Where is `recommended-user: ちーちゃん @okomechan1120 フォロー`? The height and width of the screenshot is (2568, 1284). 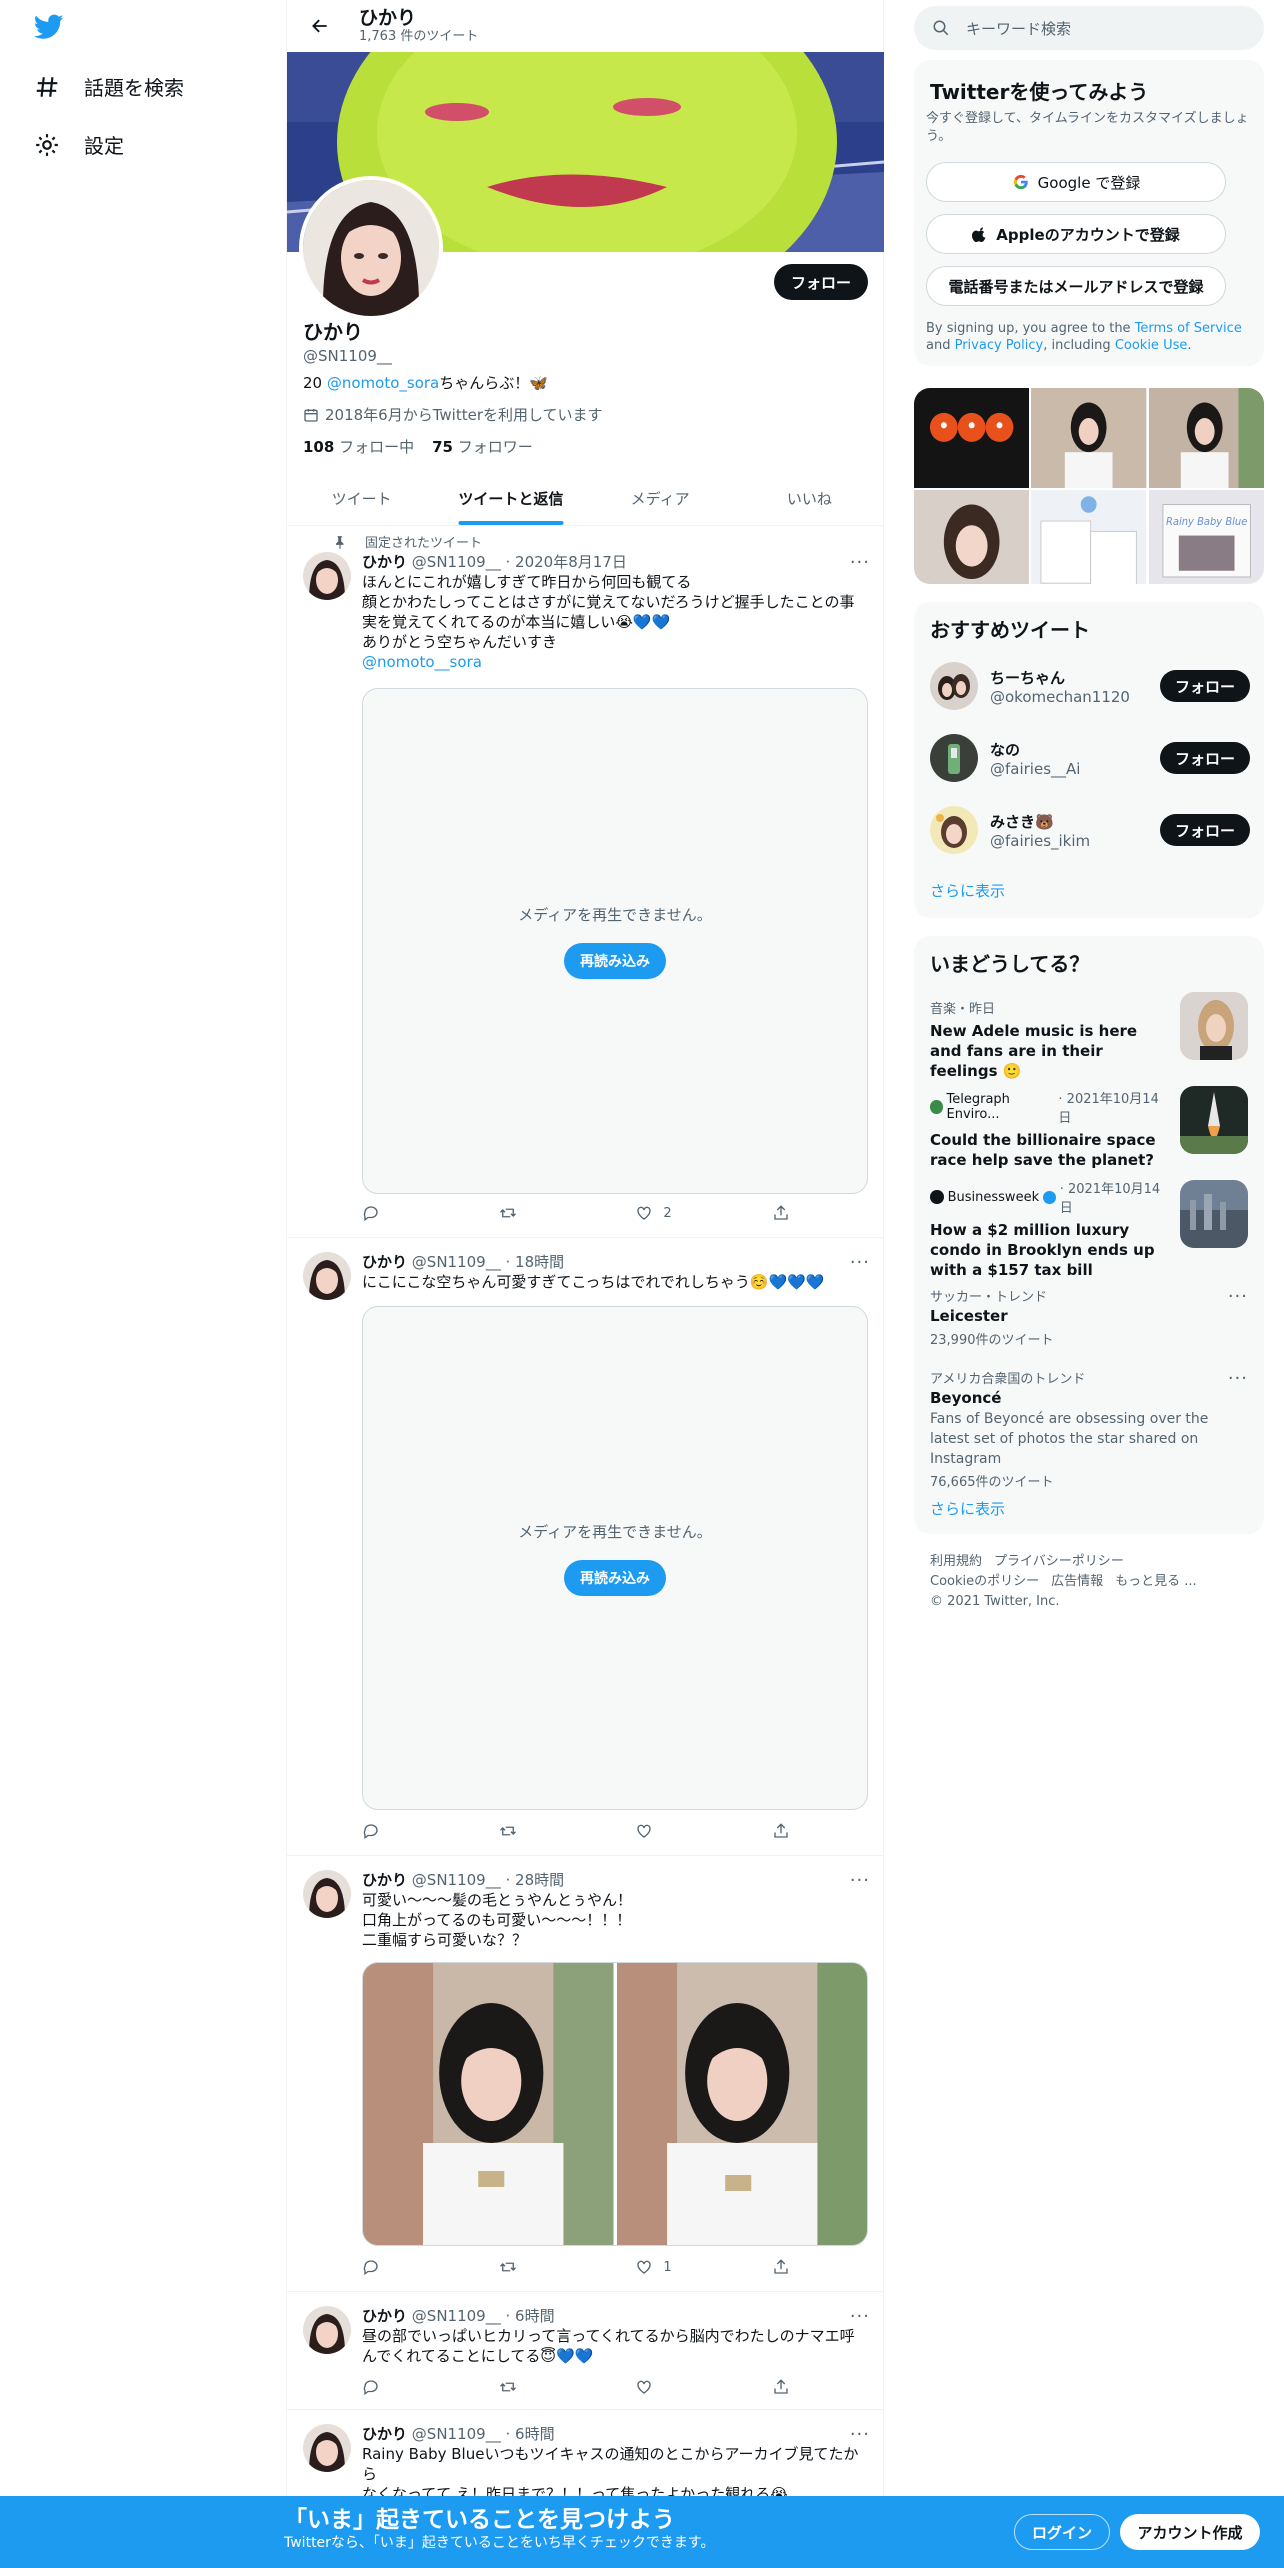
recommended-user: ちーちゃん @okomechan1120 フォロー is located at coordinates (1090, 686).